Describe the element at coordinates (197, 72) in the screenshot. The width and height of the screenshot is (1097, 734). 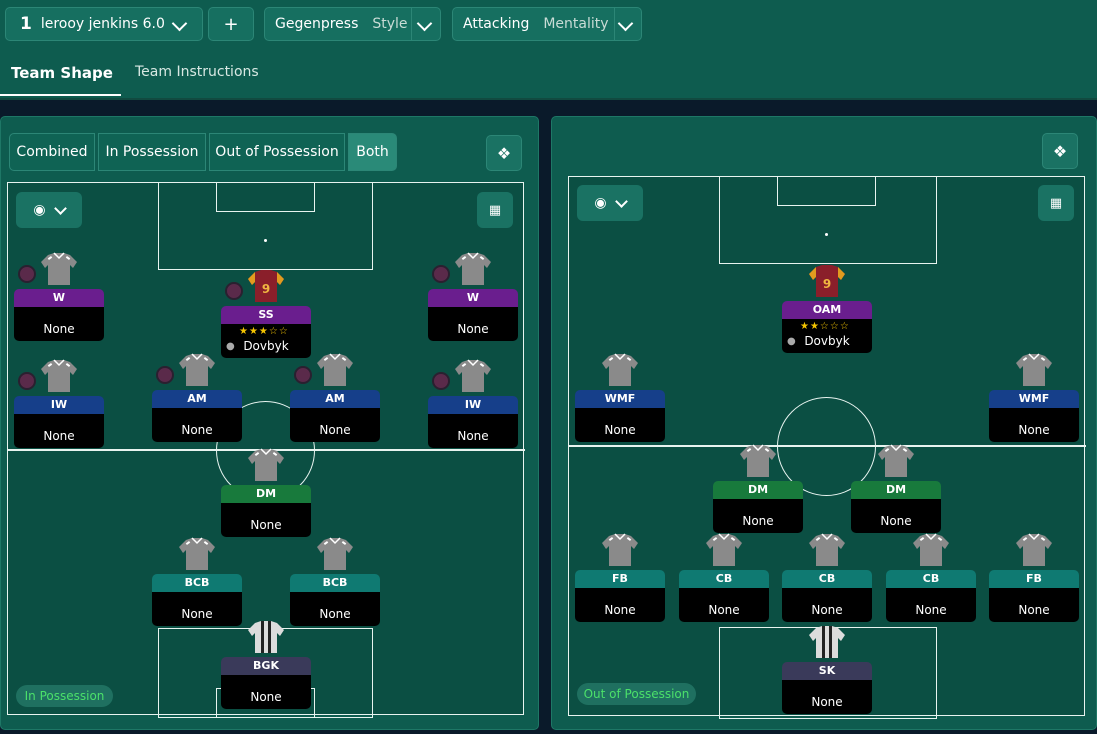
I see `tab-team-instructions: Team Instructions` at that location.